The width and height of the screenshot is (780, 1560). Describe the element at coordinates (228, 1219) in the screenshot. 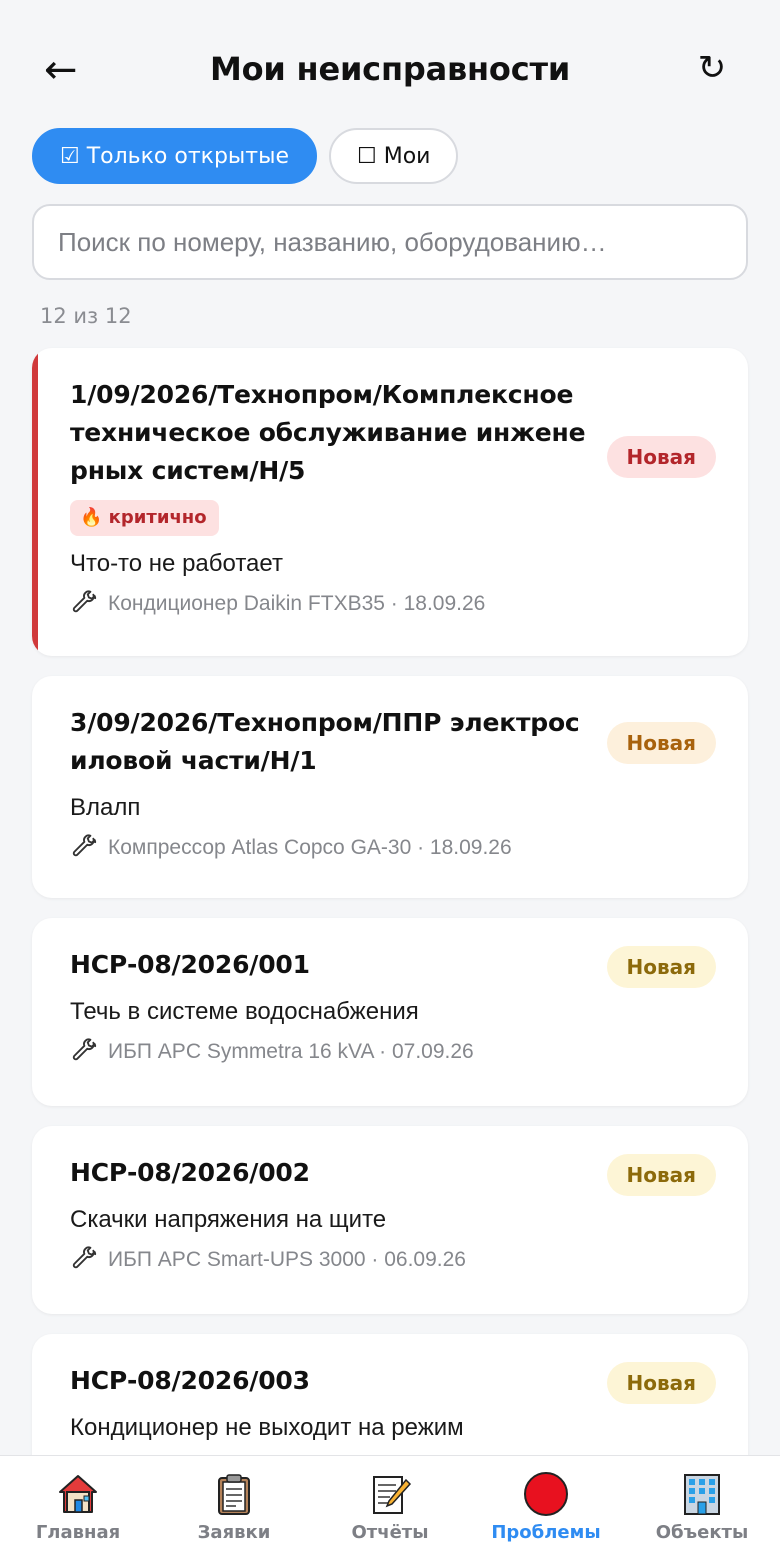

I see `issue-description: Скачки напряжения на щите` at that location.